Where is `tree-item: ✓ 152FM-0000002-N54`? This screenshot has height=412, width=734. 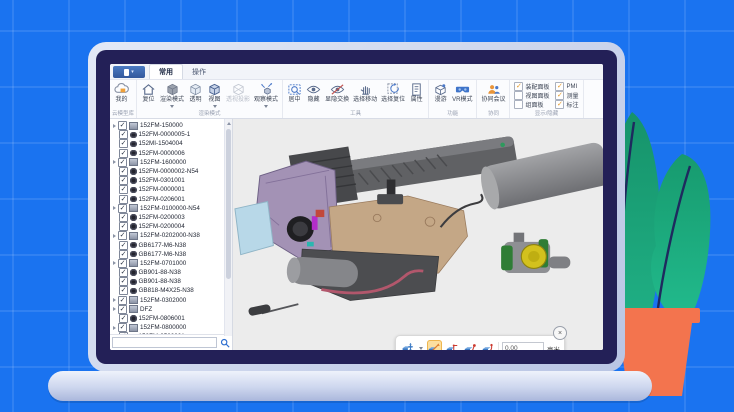
tree-item: ✓ 152FM-0000002-N54 is located at coordinates (171, 172).